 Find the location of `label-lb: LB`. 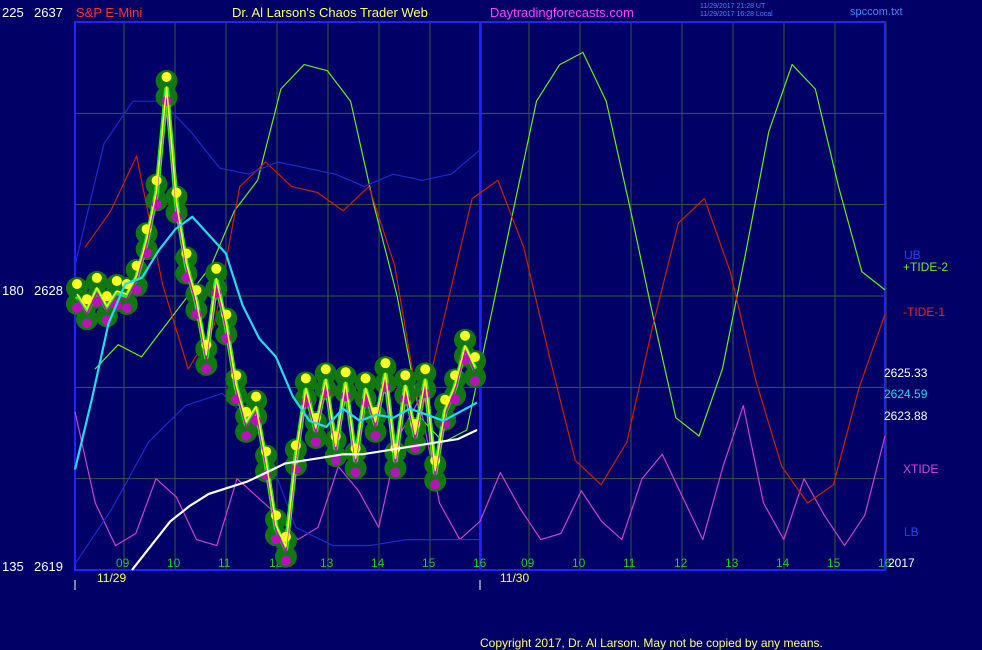

label-lb: LB is located at coordinates (911, 532).